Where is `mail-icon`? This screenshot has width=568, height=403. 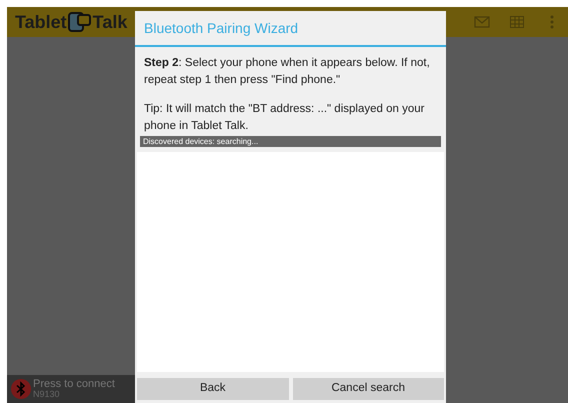 mail-icon is located at coordinates (482, 22).